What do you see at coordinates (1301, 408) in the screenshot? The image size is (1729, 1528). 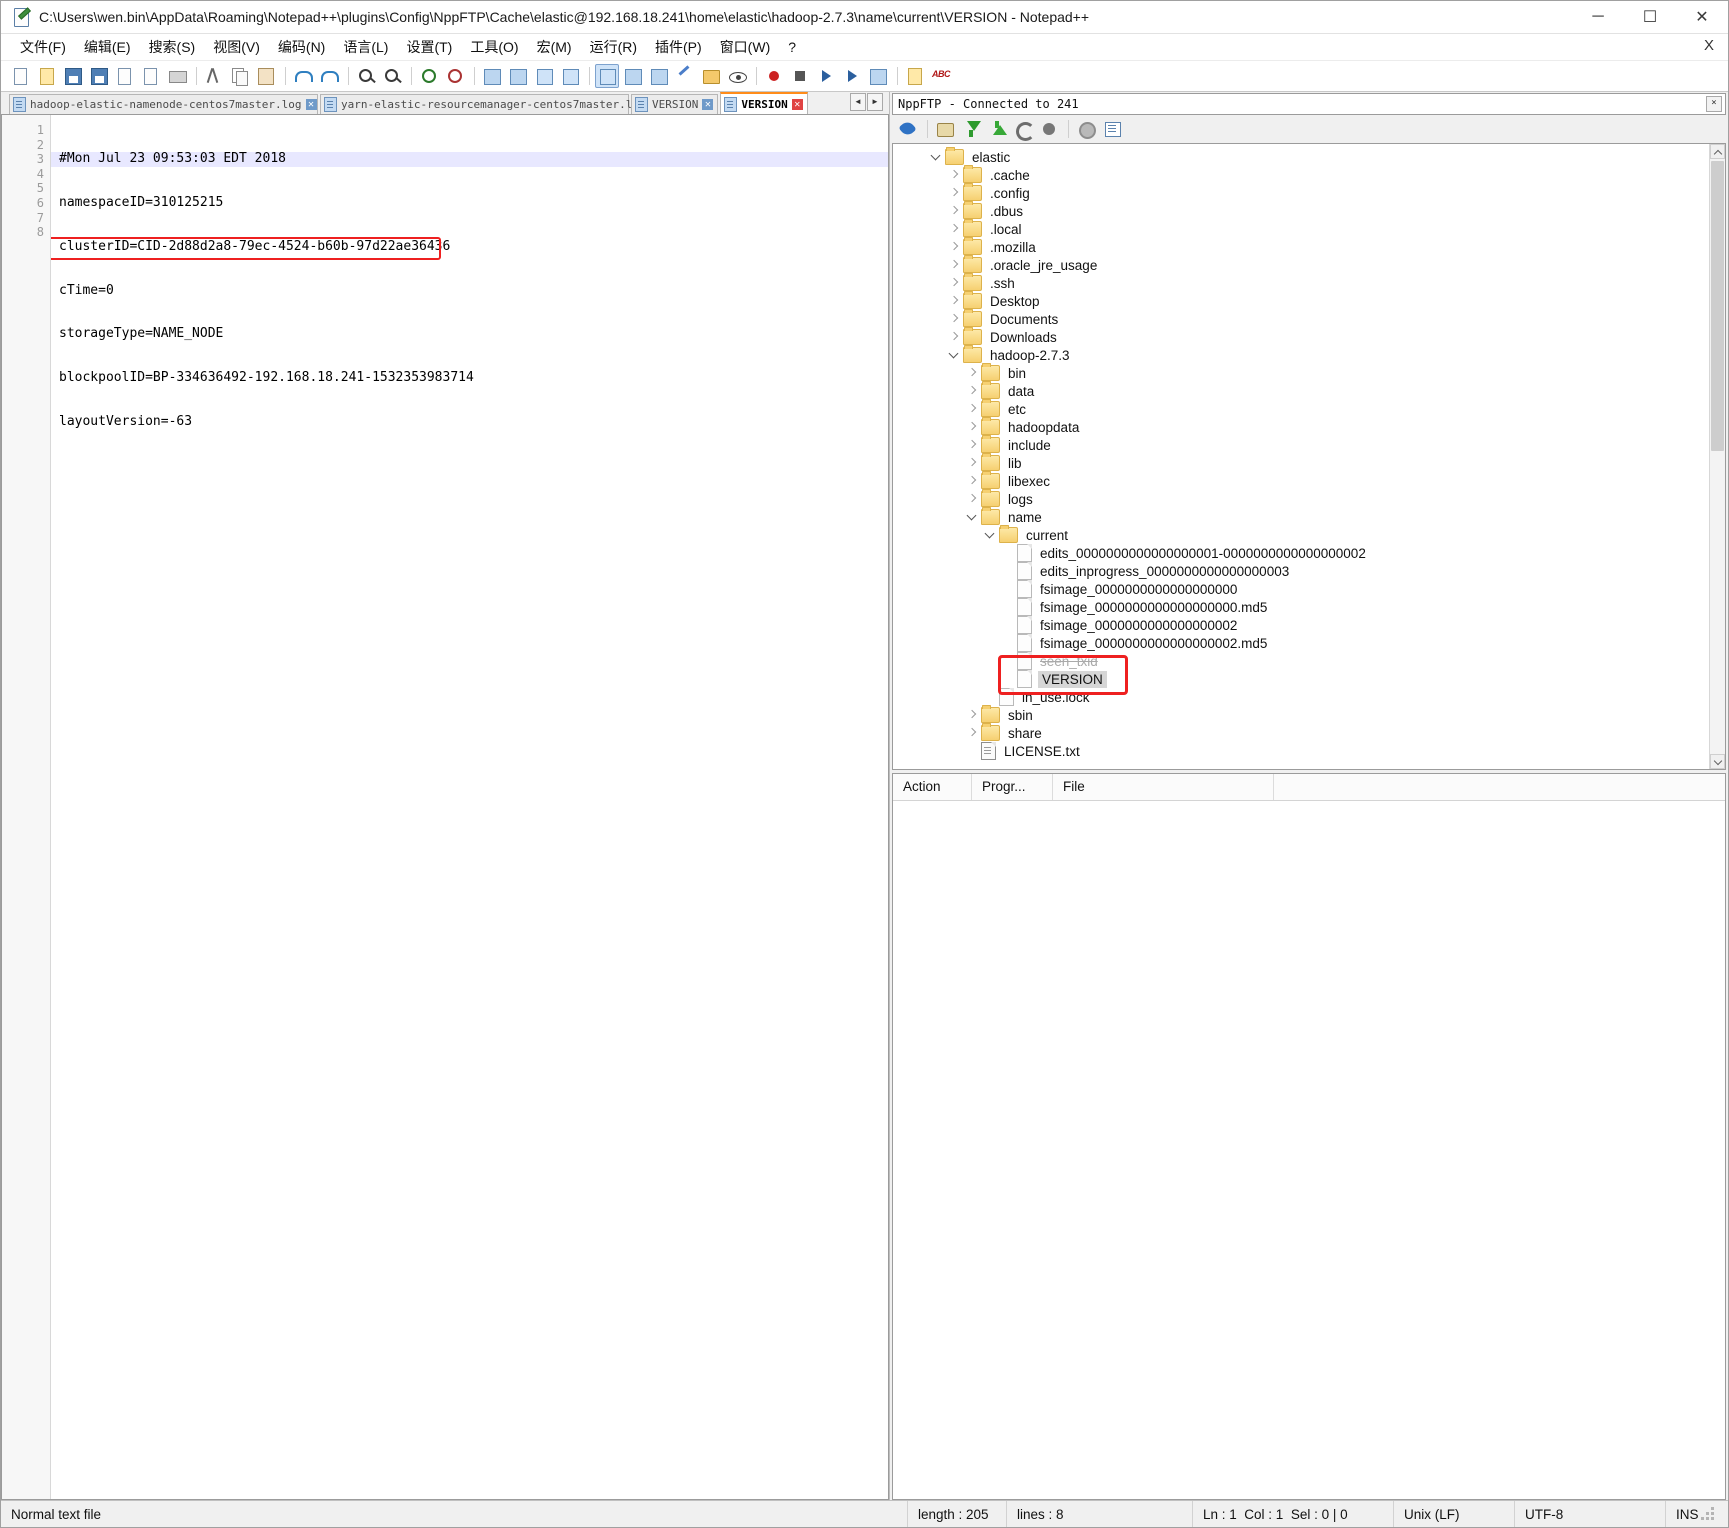 I see `tree-folder-row: etc` at bounding box center [1301, 408].